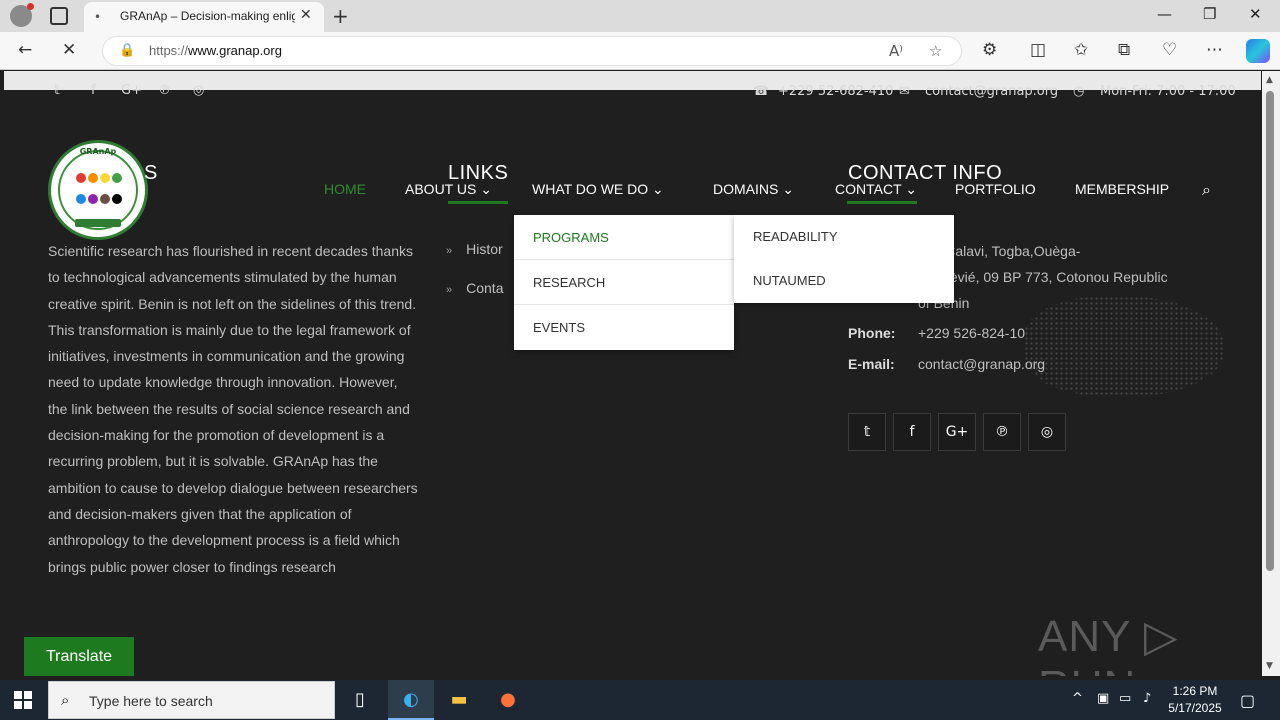 The height and width of the screenshot is (720, 1280). What do you see at coordinates (1077, 698) in the screenshot?
I see `tray-overflow-icon: ^` at bounding box center [1077, 698].